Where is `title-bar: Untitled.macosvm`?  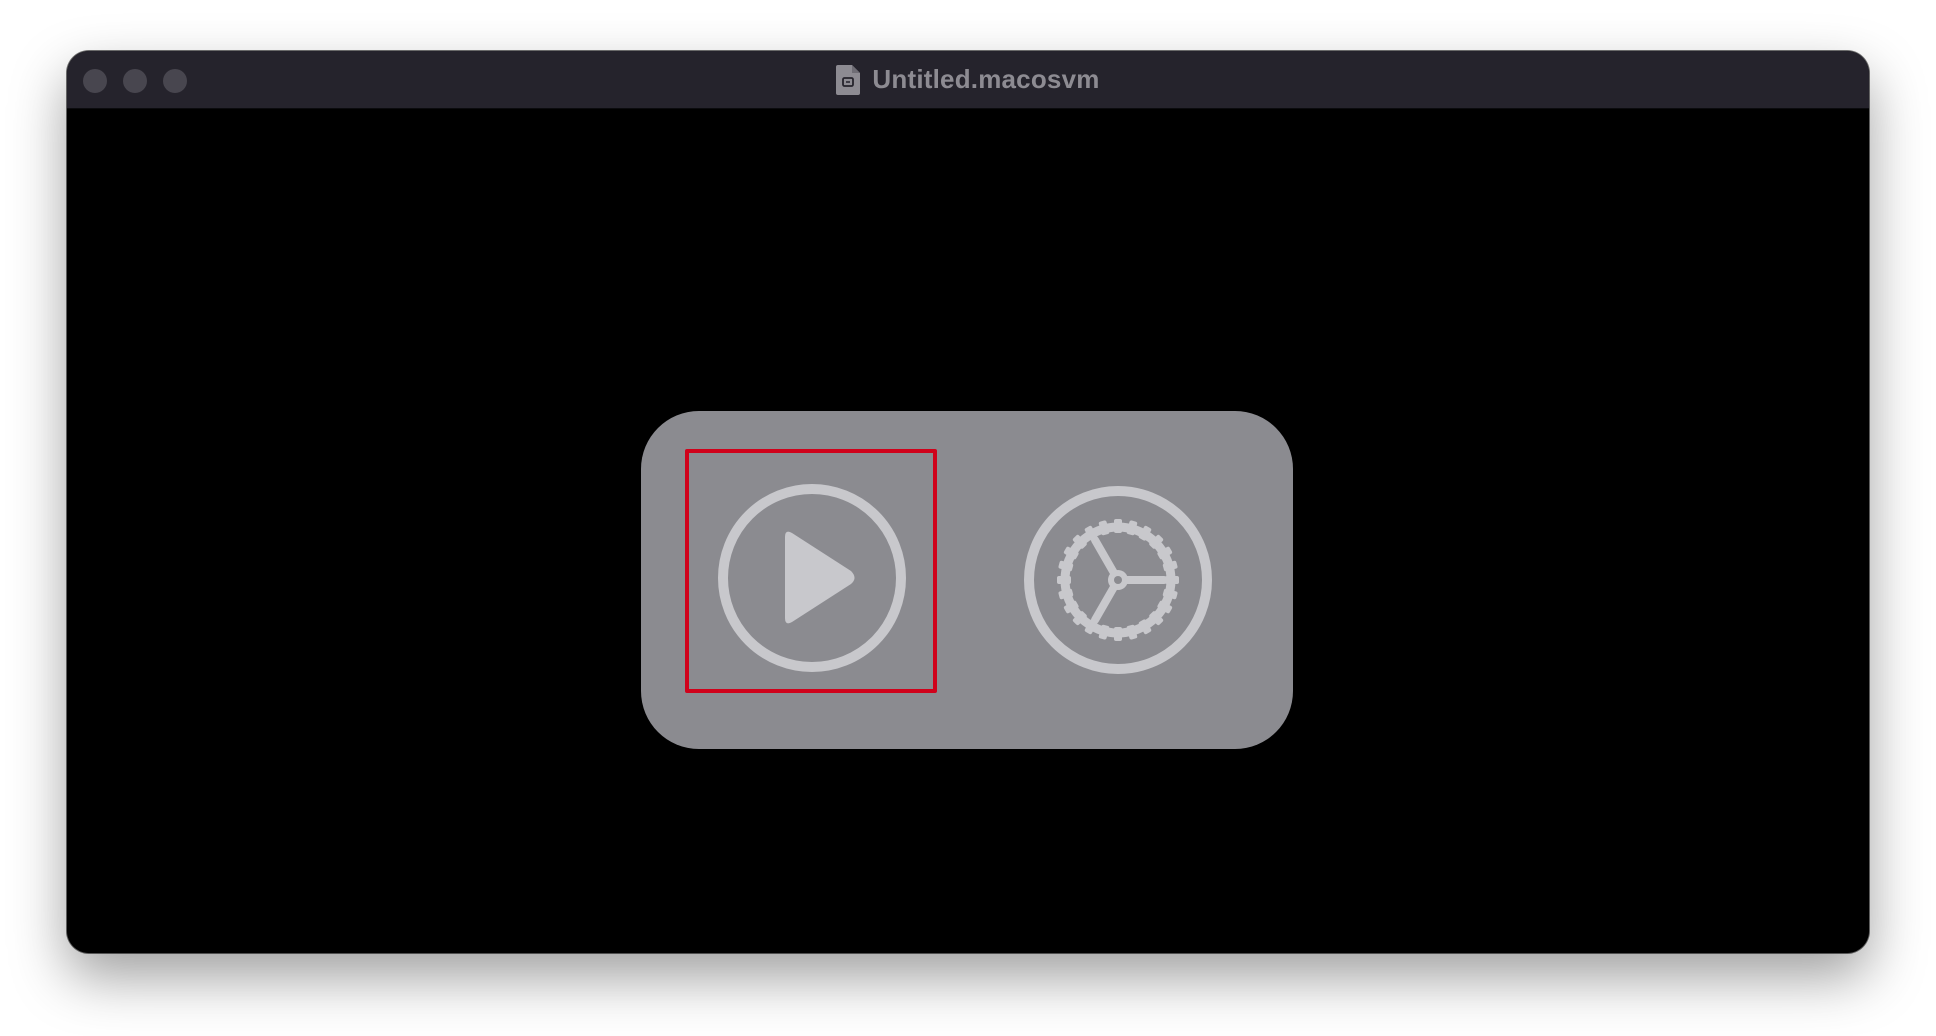
title-bar: Untitled.macosvm is located at coordinates (968, 80).